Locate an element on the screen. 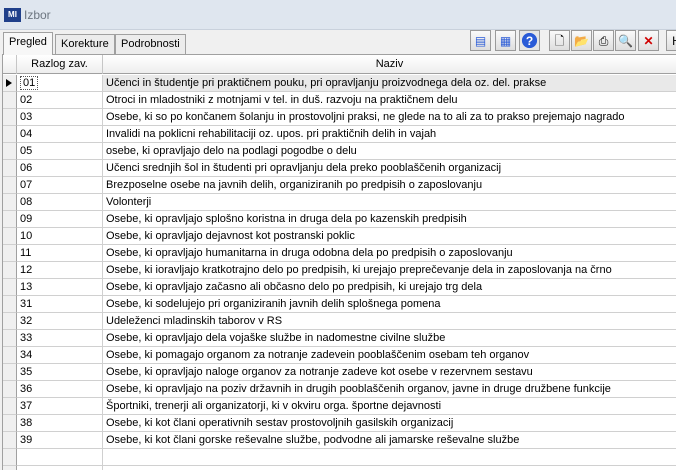  cell-razlog: 03 is located at coordinates (60, 117).